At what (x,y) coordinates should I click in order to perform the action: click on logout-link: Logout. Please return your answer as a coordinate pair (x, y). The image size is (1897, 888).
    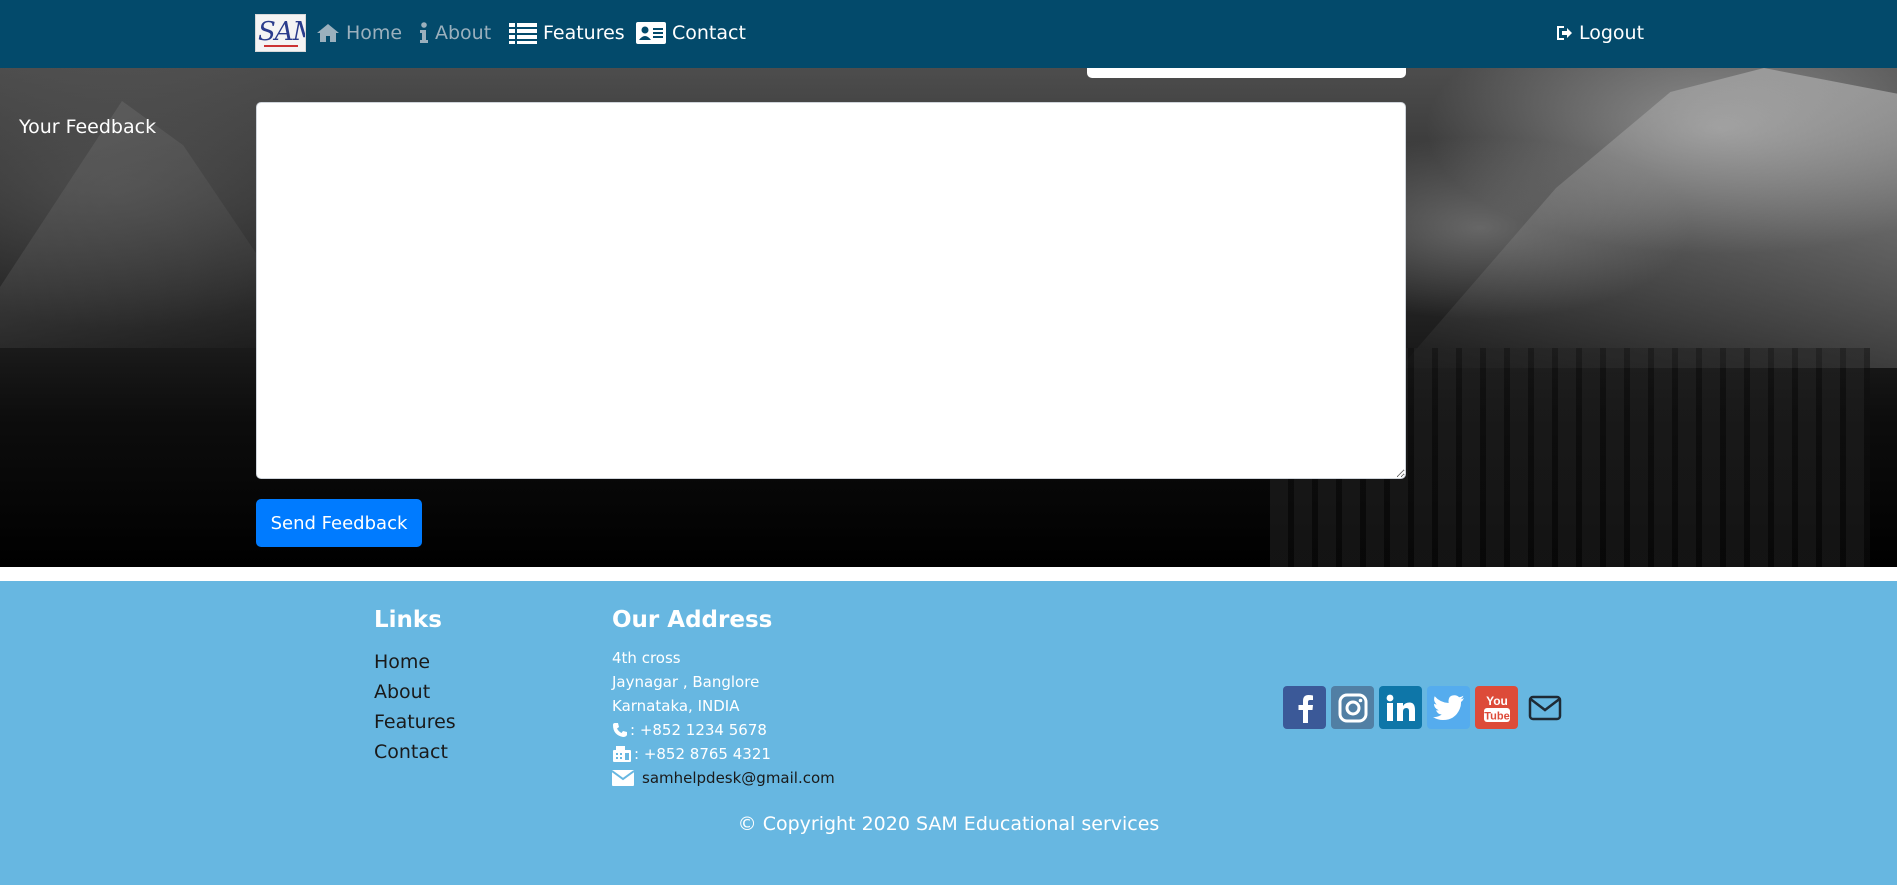
    Looking at the image, I should click on (1599, 33).